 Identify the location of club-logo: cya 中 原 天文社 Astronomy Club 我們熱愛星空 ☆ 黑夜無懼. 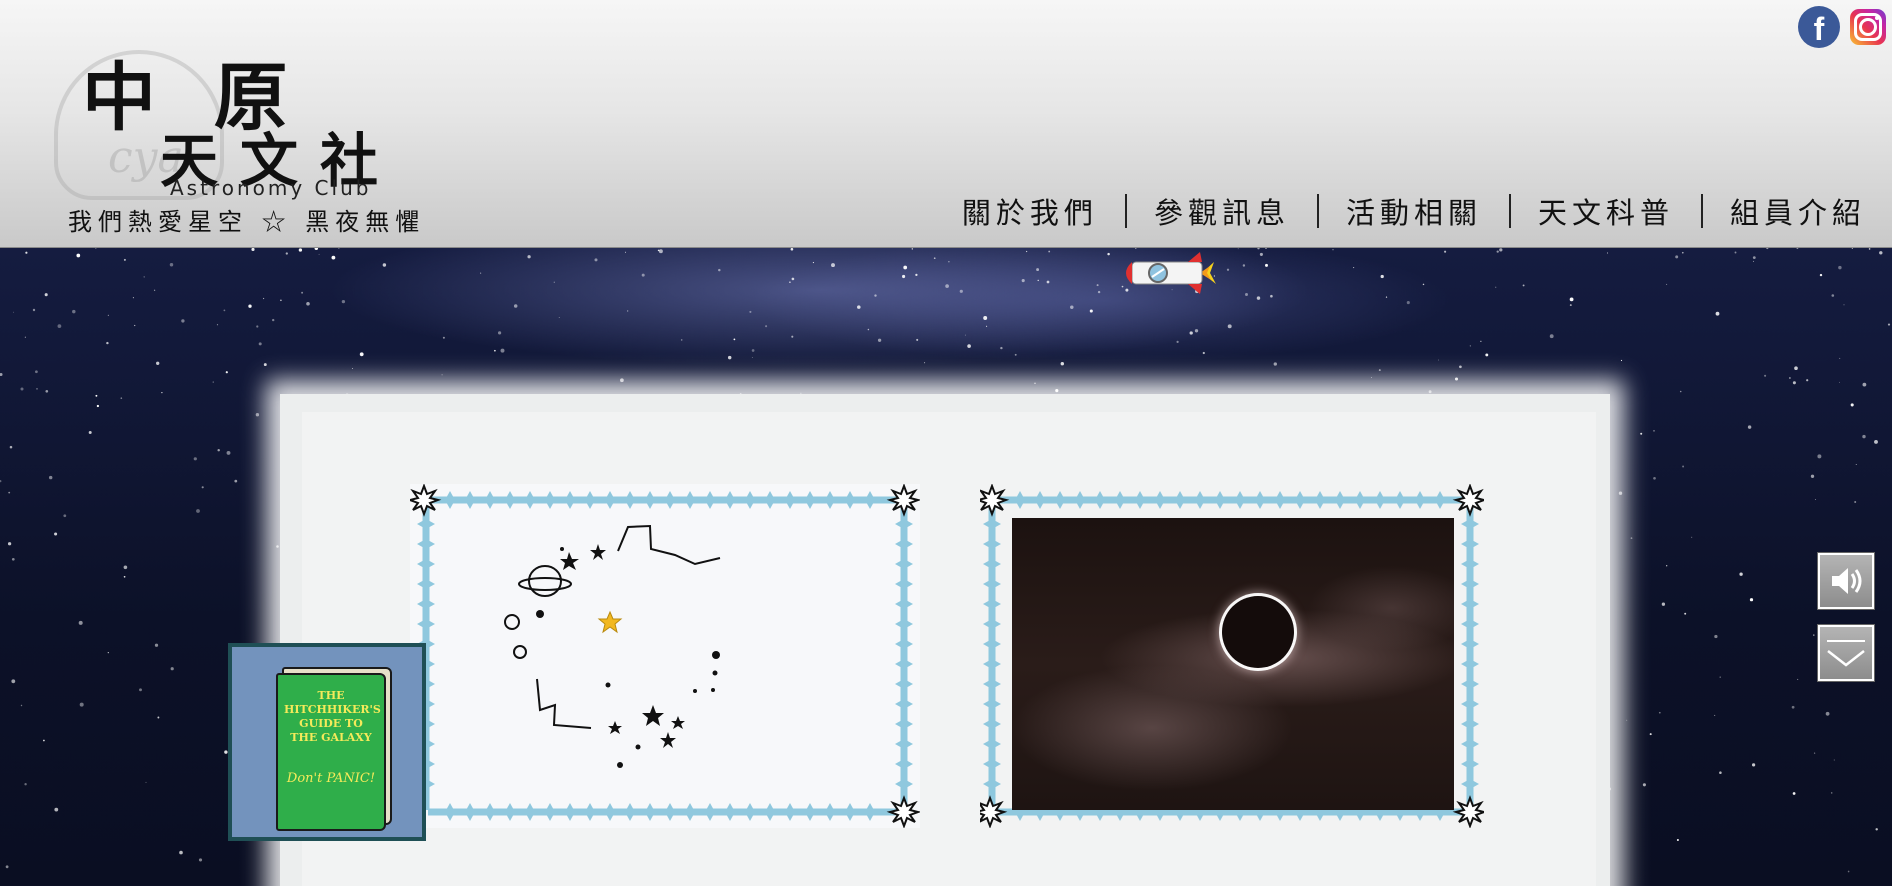
(278, 133).